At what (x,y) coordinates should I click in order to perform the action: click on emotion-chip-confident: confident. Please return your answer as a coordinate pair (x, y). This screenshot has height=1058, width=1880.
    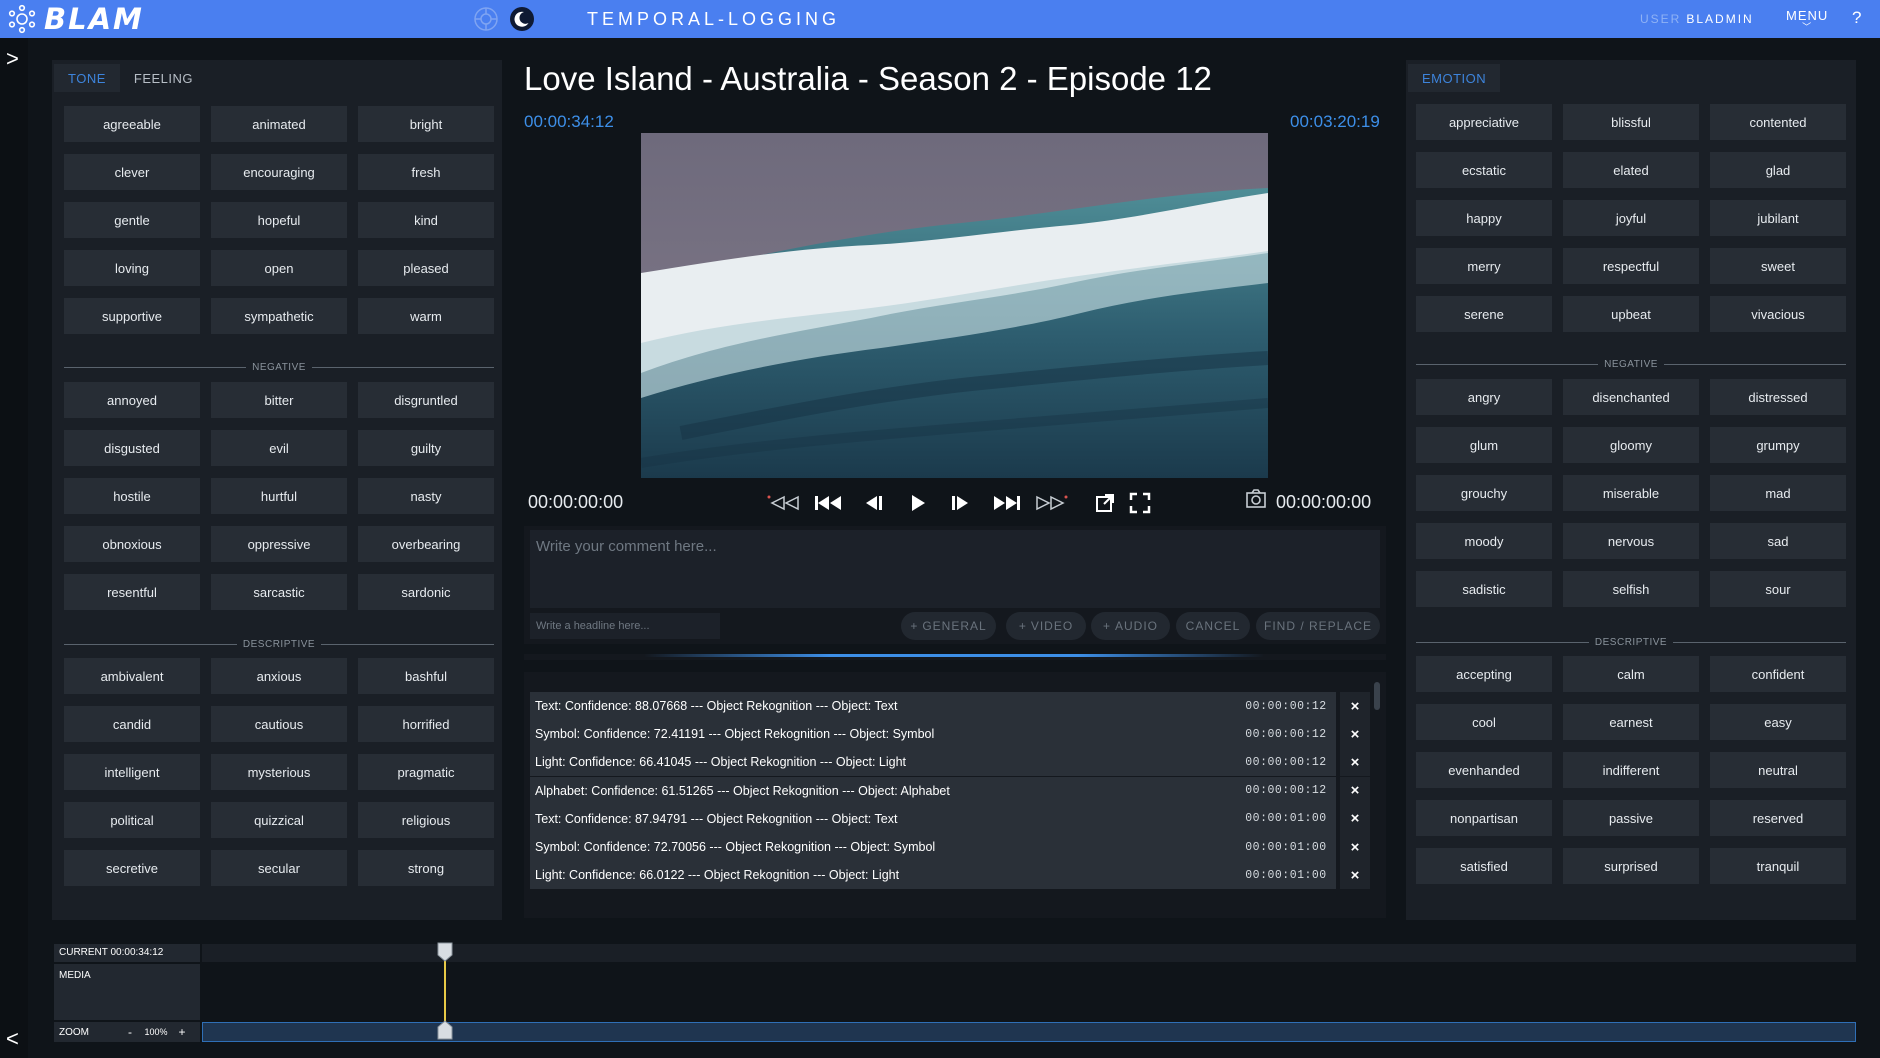
    Looking at the image, I should click on (1778, 674).